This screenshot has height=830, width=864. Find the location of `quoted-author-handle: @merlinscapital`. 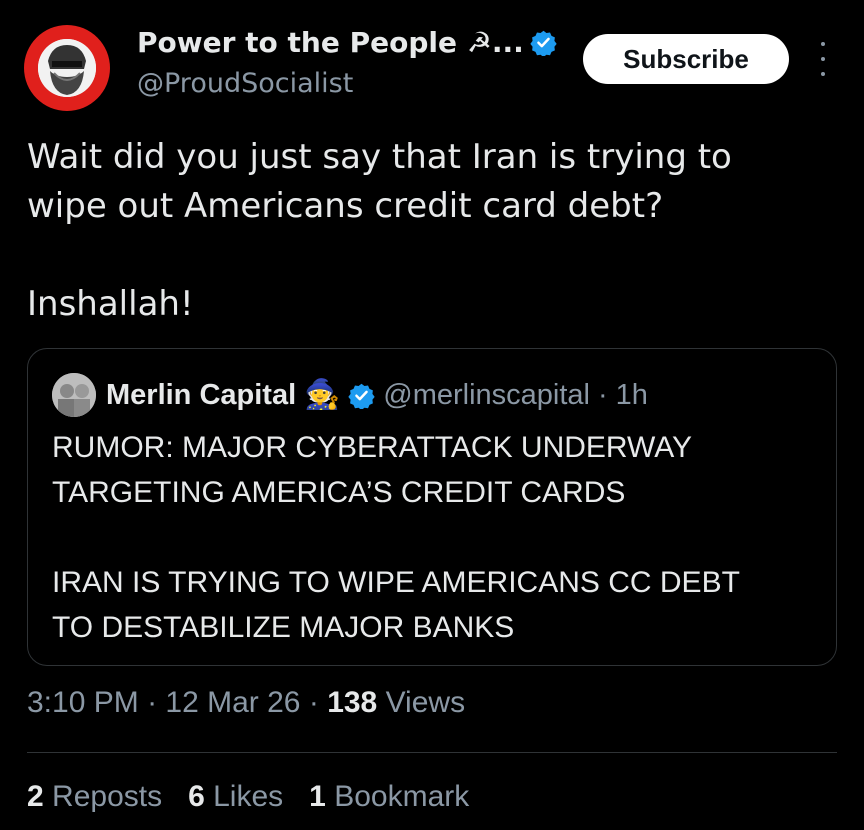

quoted-author-handle: @merlinscapital is located at coordinates (486, 395).